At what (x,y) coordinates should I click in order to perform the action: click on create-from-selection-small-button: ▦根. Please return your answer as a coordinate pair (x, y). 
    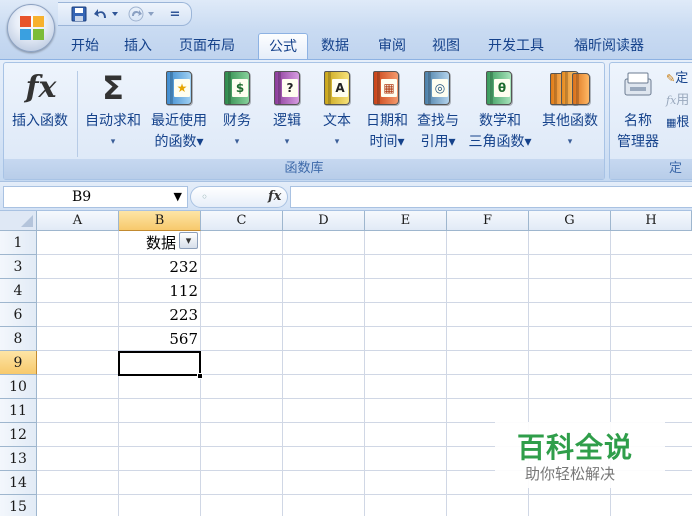
    Looking at the image, I should click on (679, 123).